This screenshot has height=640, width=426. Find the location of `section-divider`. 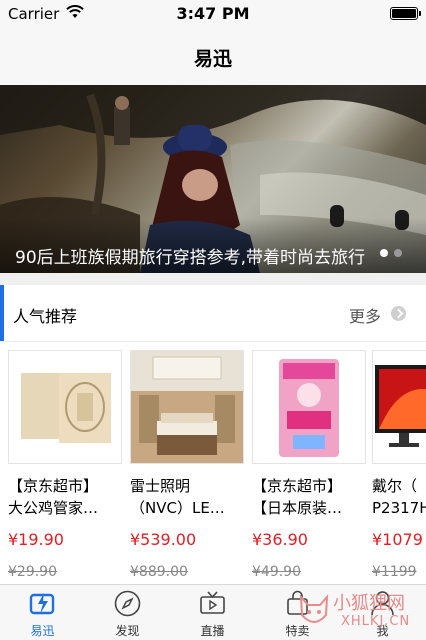

section-divider is located at coordinates (213, 279).